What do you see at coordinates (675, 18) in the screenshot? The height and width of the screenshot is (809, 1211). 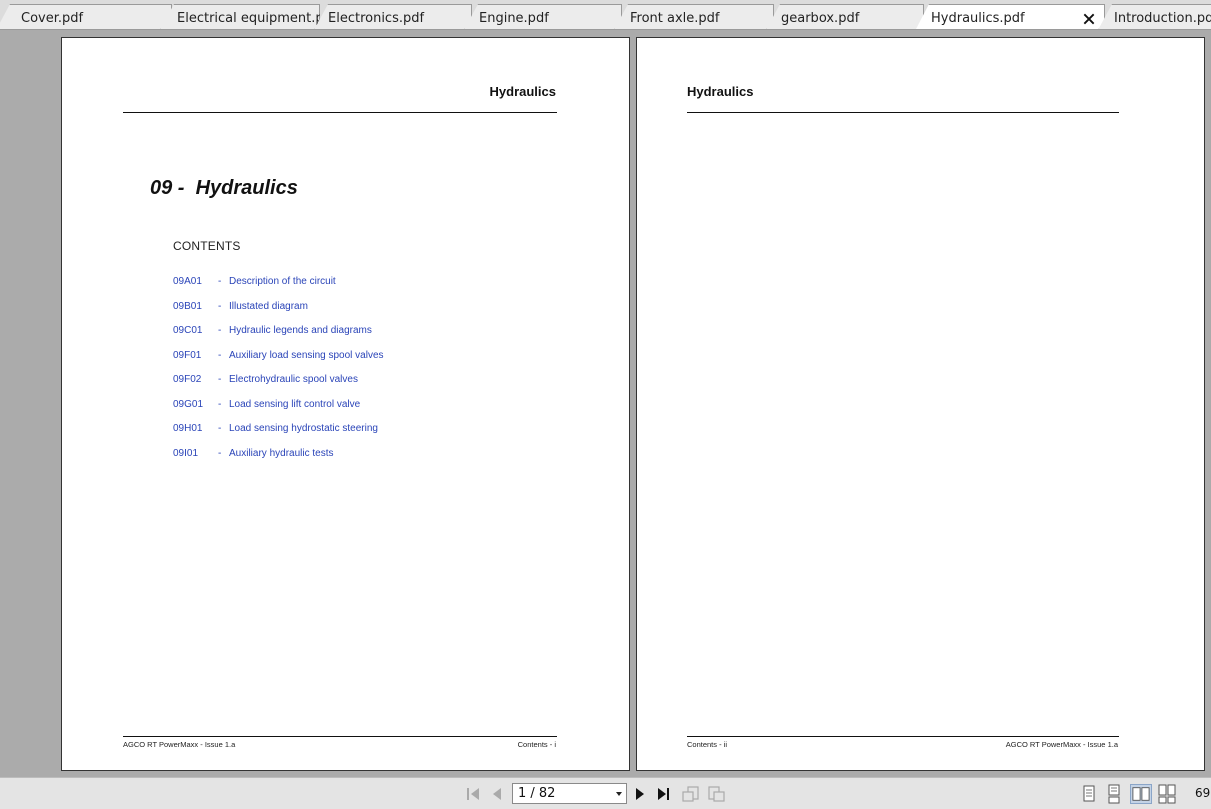 I see `tab-label: Front axle.pdf` at bounding box center [675, 18].